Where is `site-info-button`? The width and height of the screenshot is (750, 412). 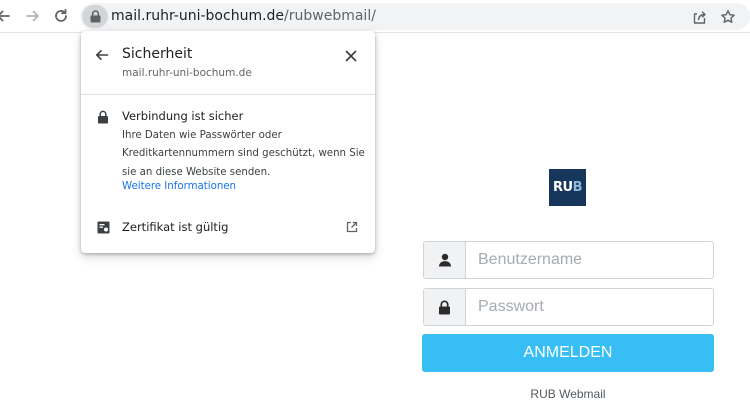 site-info-button is located at coordinates (95, 16).